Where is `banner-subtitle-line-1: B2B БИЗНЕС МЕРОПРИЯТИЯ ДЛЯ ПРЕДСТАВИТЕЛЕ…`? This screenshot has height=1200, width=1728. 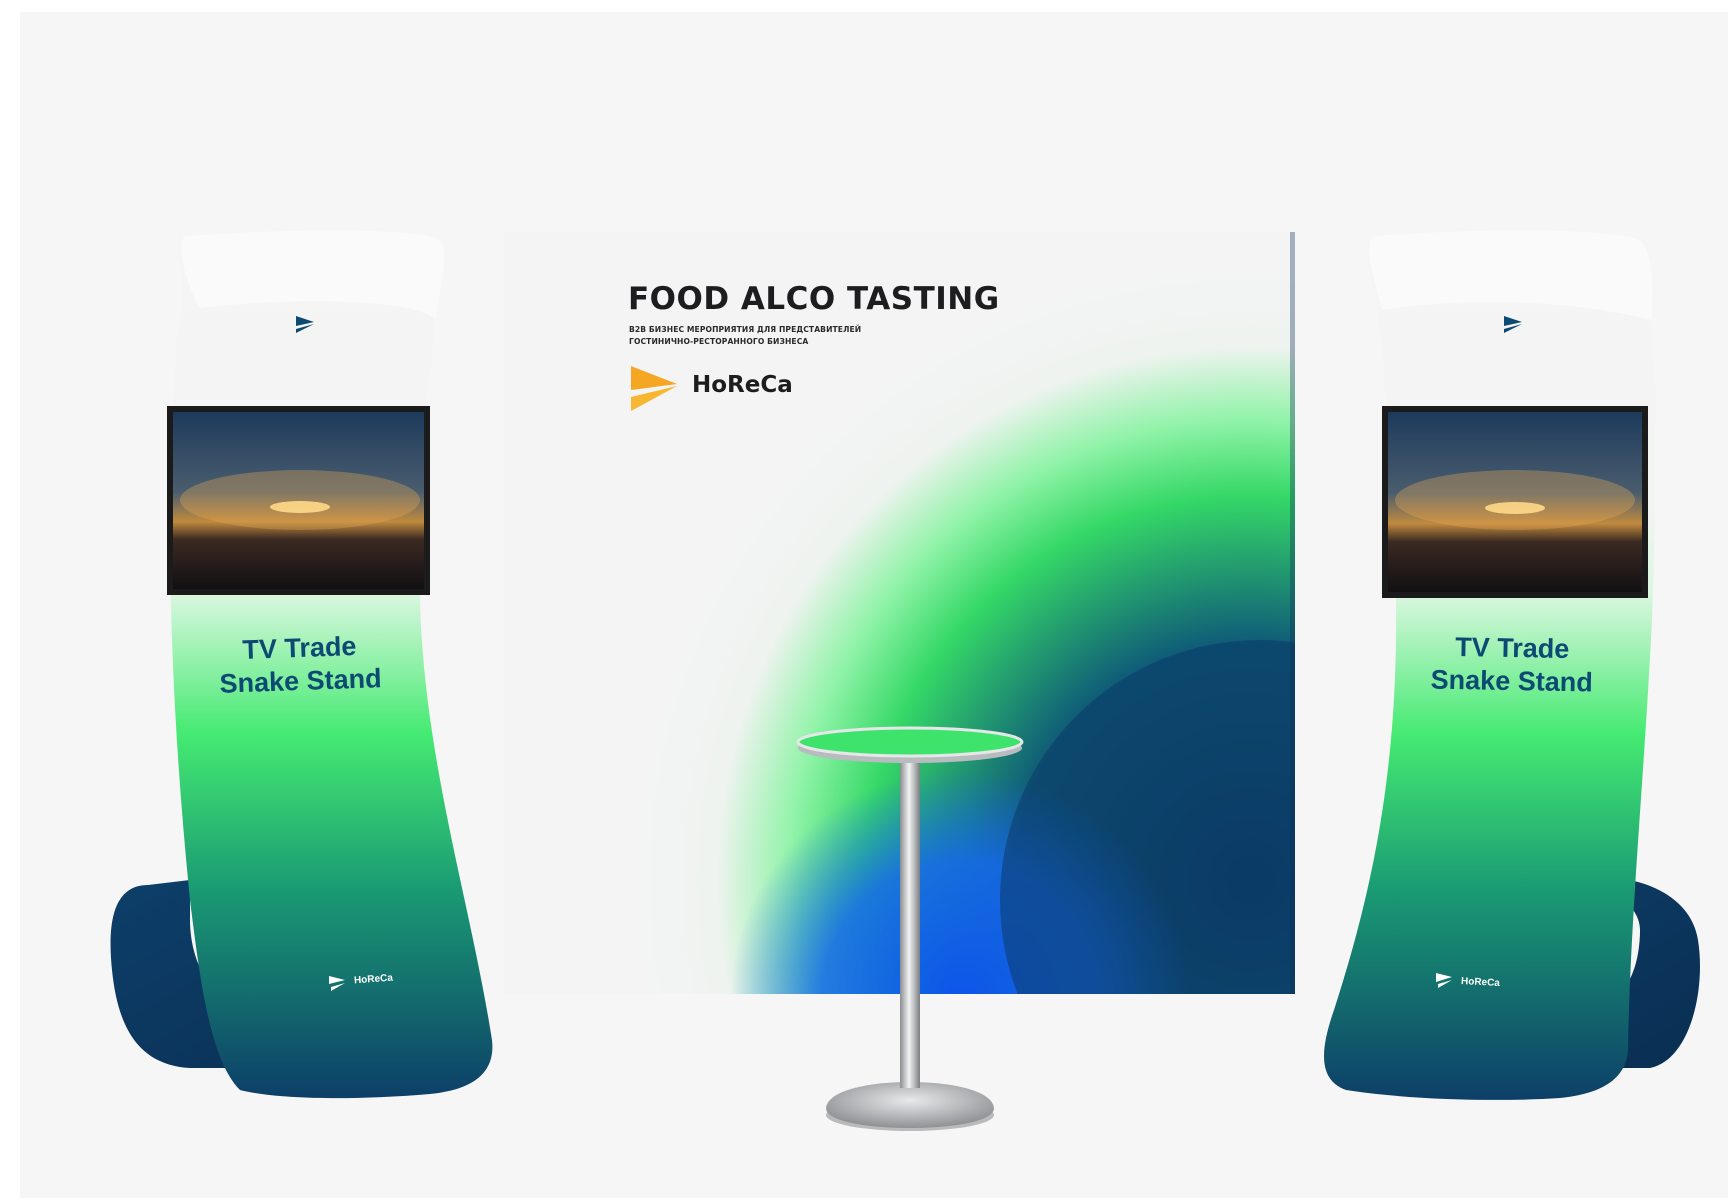
banner-subtitle-line-1: B2B БИЗНЕС МЕРОПРИЯТИЯ ДЛЯ ПРЕДСТАВИТЕЛЕ… is located at coordinates (745, 329).